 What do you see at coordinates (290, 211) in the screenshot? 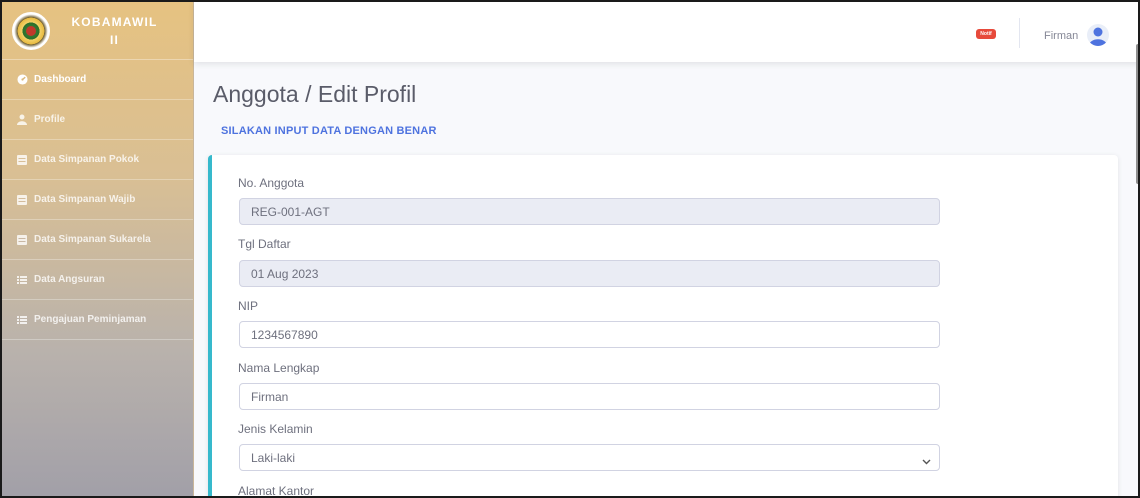
I see `no-anggota-value: REG-001-AGT` at bounding box center [290, 211].